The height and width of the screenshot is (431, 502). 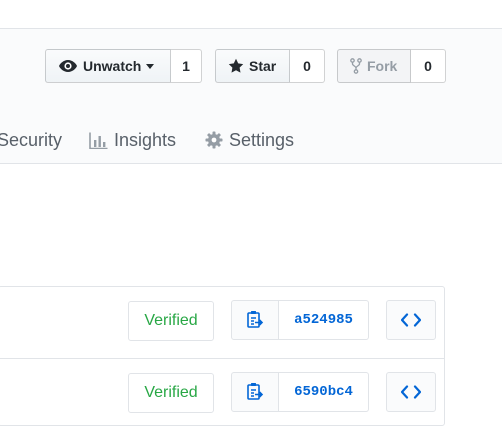 I want to click on tab-security: Security, so click(x=31, y=140).